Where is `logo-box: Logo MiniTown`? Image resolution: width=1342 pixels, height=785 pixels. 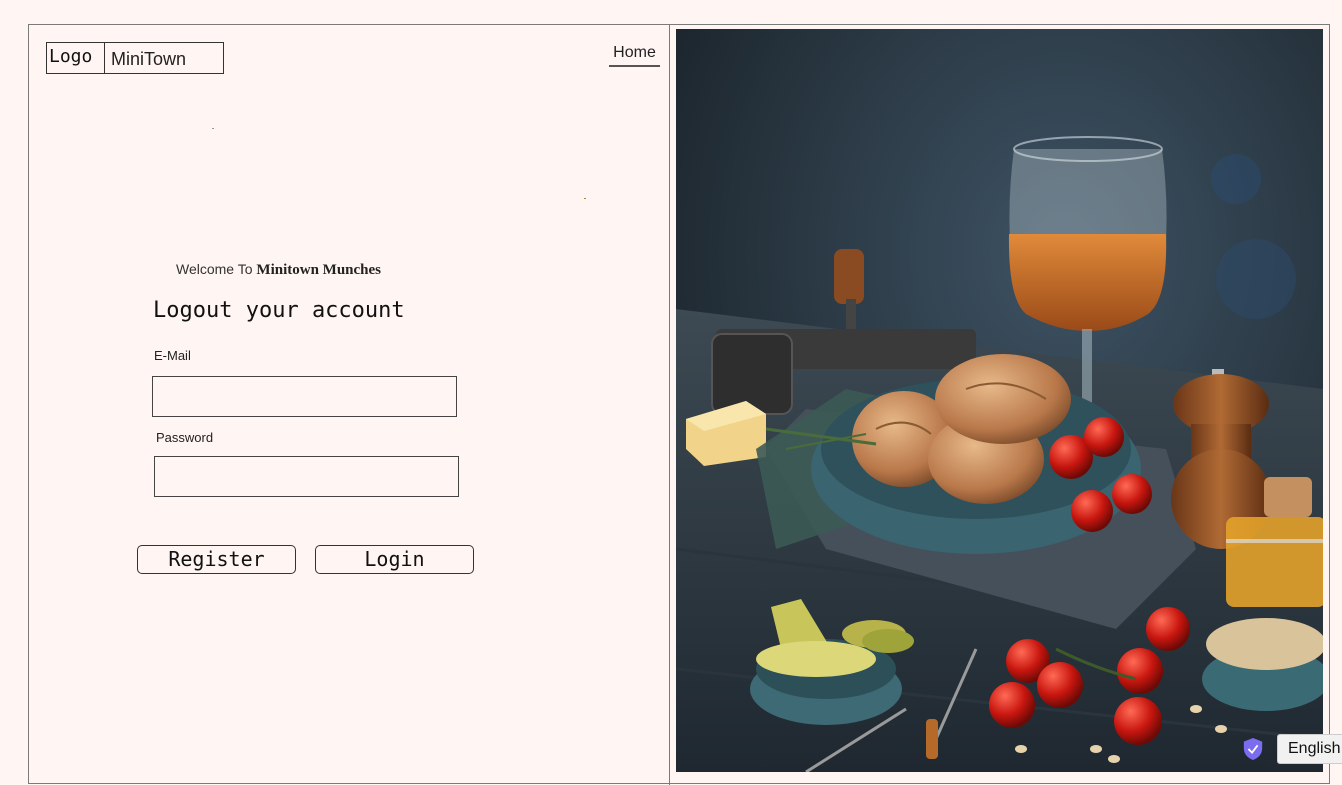
logo-box: Logo MiniTown is located at coordinates (135, 58).